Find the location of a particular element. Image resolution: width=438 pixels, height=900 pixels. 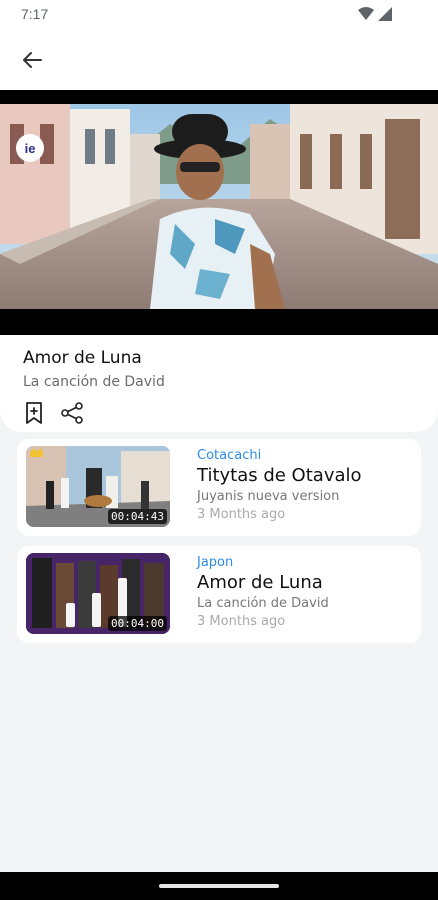

back-button is located at coordinates (32, 60).